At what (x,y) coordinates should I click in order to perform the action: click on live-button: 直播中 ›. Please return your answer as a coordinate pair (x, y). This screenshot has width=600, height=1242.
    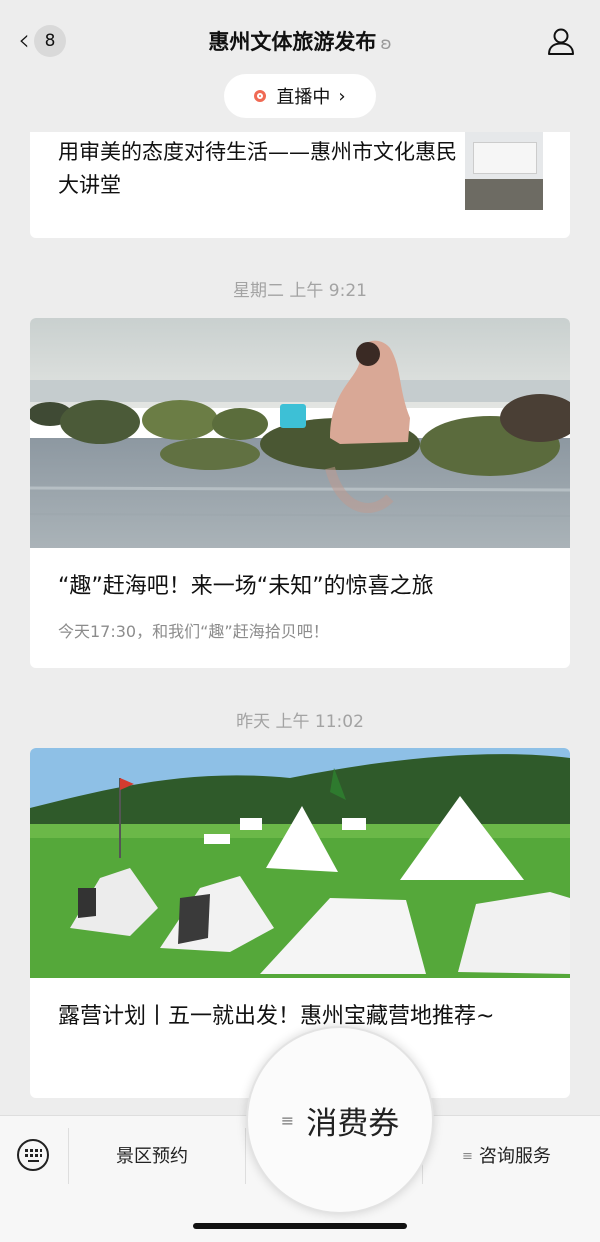
    Looking at the image, I should click on (300, 96).